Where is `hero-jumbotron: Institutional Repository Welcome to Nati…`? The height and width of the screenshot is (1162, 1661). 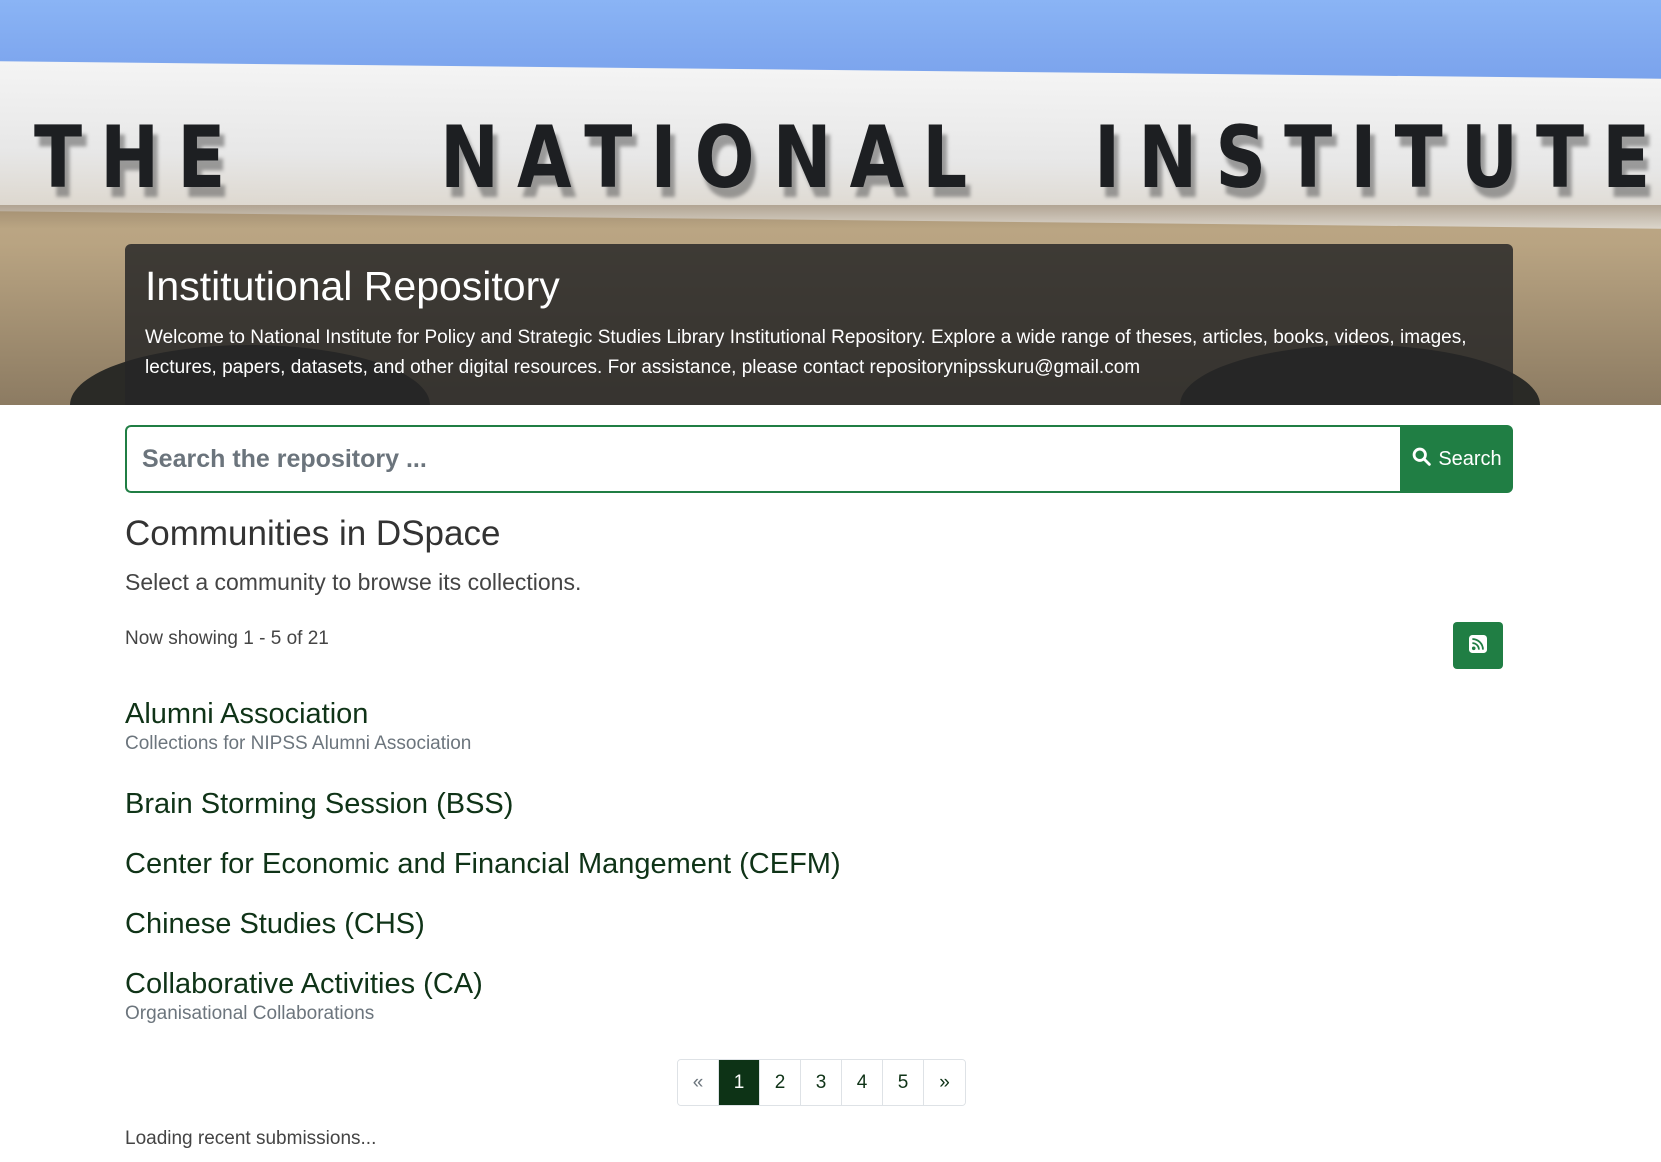
hero-jumbotron: Institutional Repository Welcome to Nati… is located at coordinates (819, 324).